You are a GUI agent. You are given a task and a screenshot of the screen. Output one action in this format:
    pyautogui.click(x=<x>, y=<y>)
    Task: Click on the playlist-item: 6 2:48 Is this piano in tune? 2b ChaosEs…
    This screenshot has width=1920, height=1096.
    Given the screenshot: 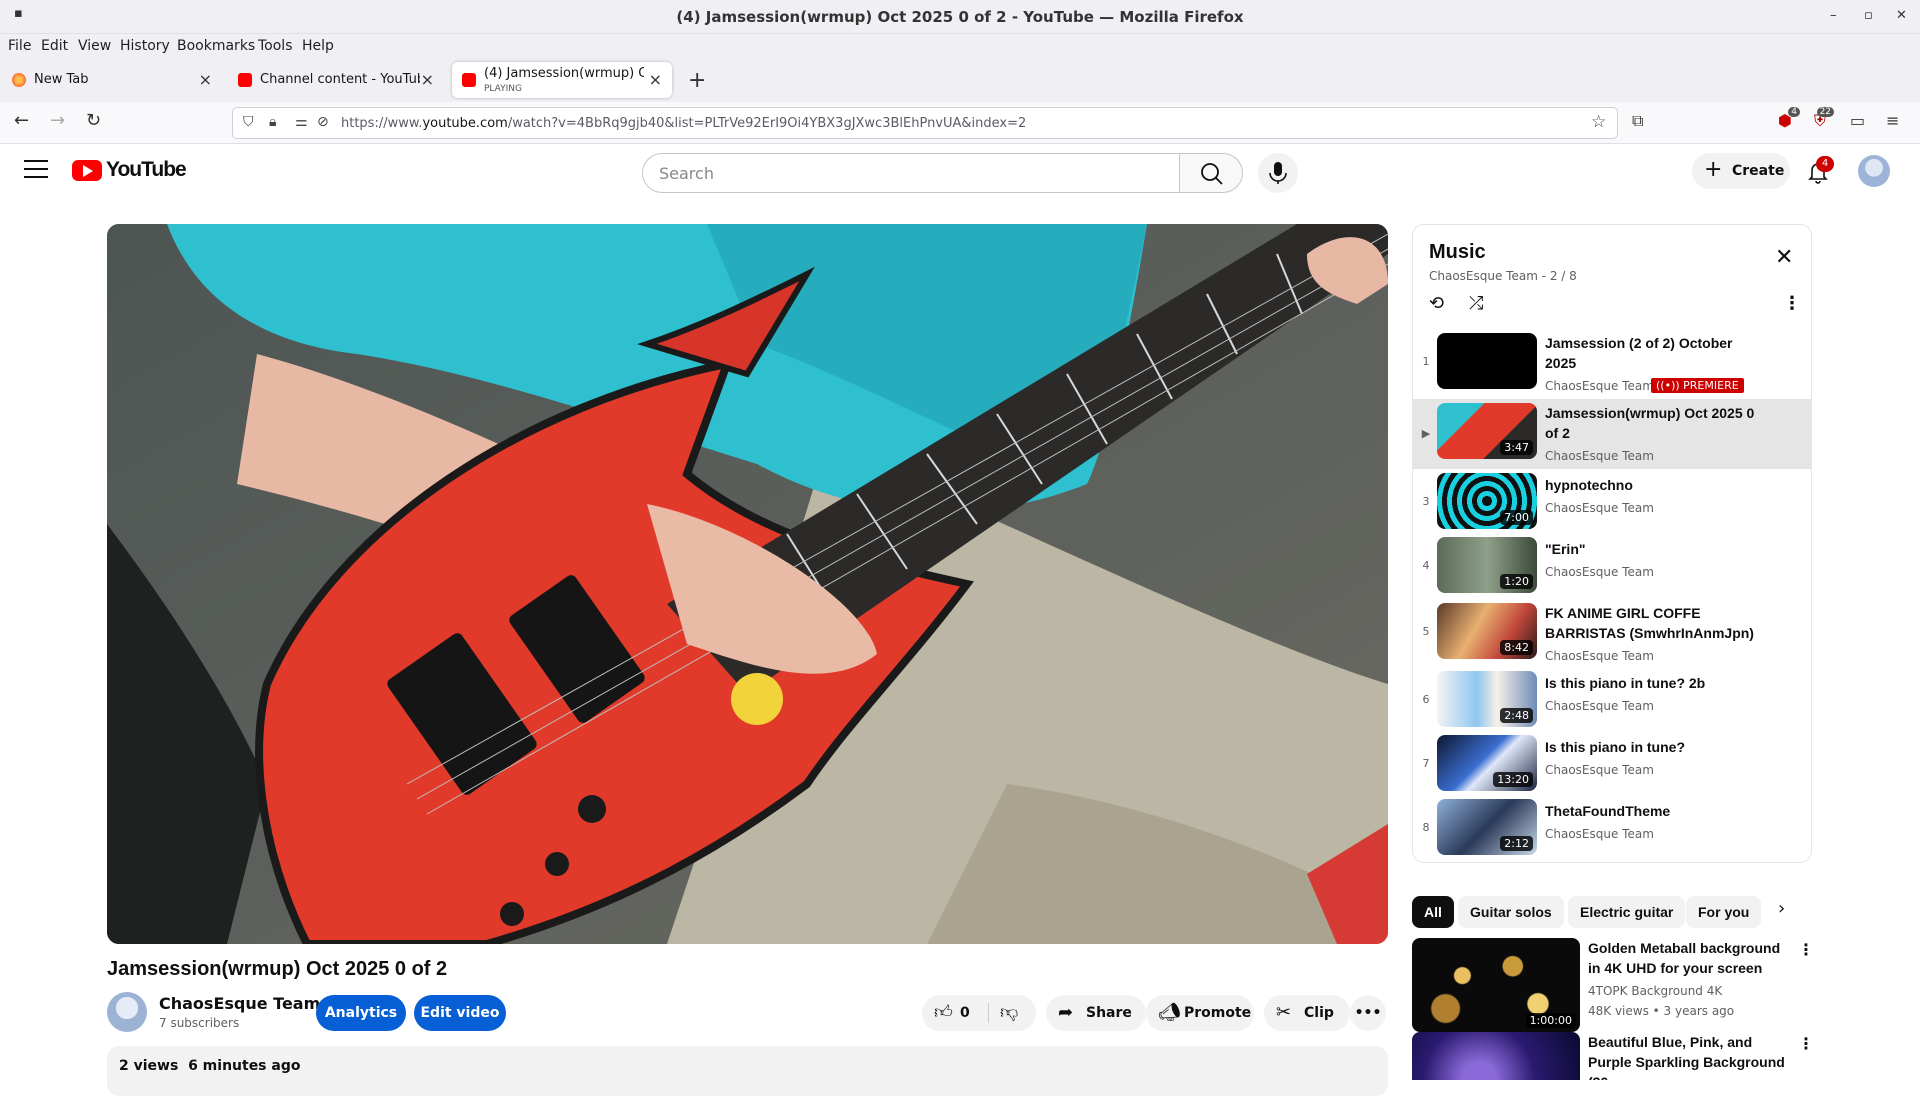 What is the action you would take?
    pyautogui.click(x=1612, y=700)
    